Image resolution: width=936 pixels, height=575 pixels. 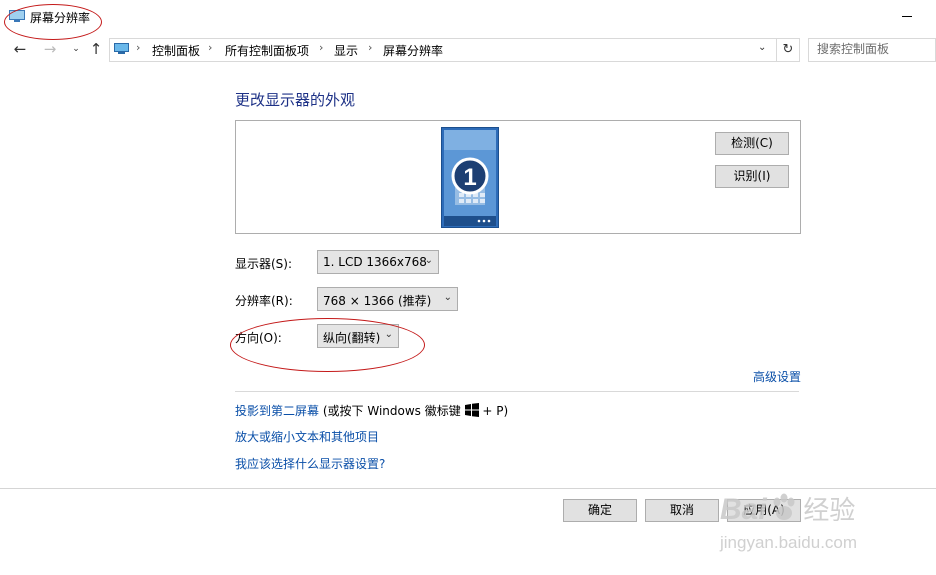 I want to click on detect-button: 检测(C), so click(x=752, y=143).